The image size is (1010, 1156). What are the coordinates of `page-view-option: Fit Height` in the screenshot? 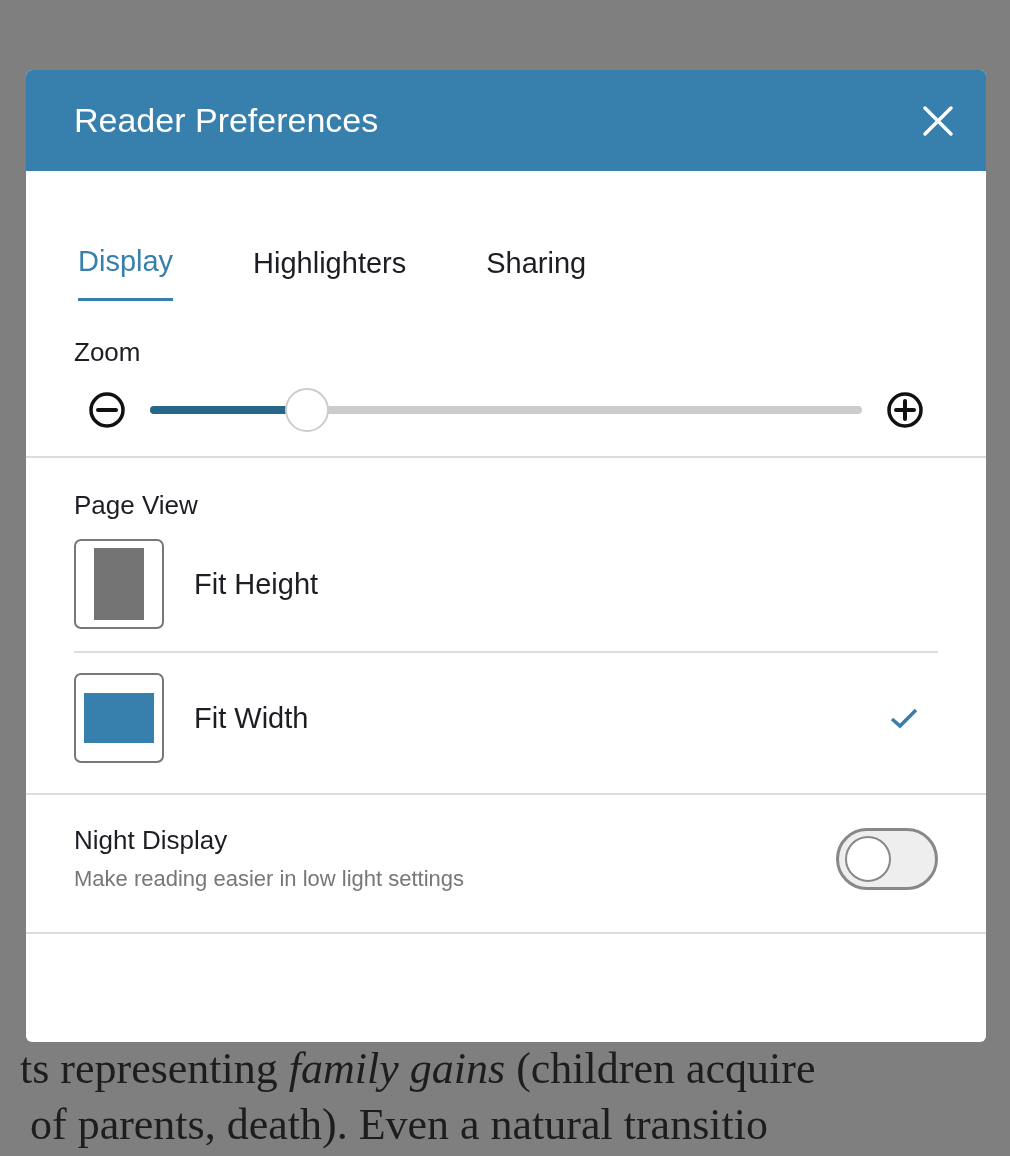 It's located at (506, 584).